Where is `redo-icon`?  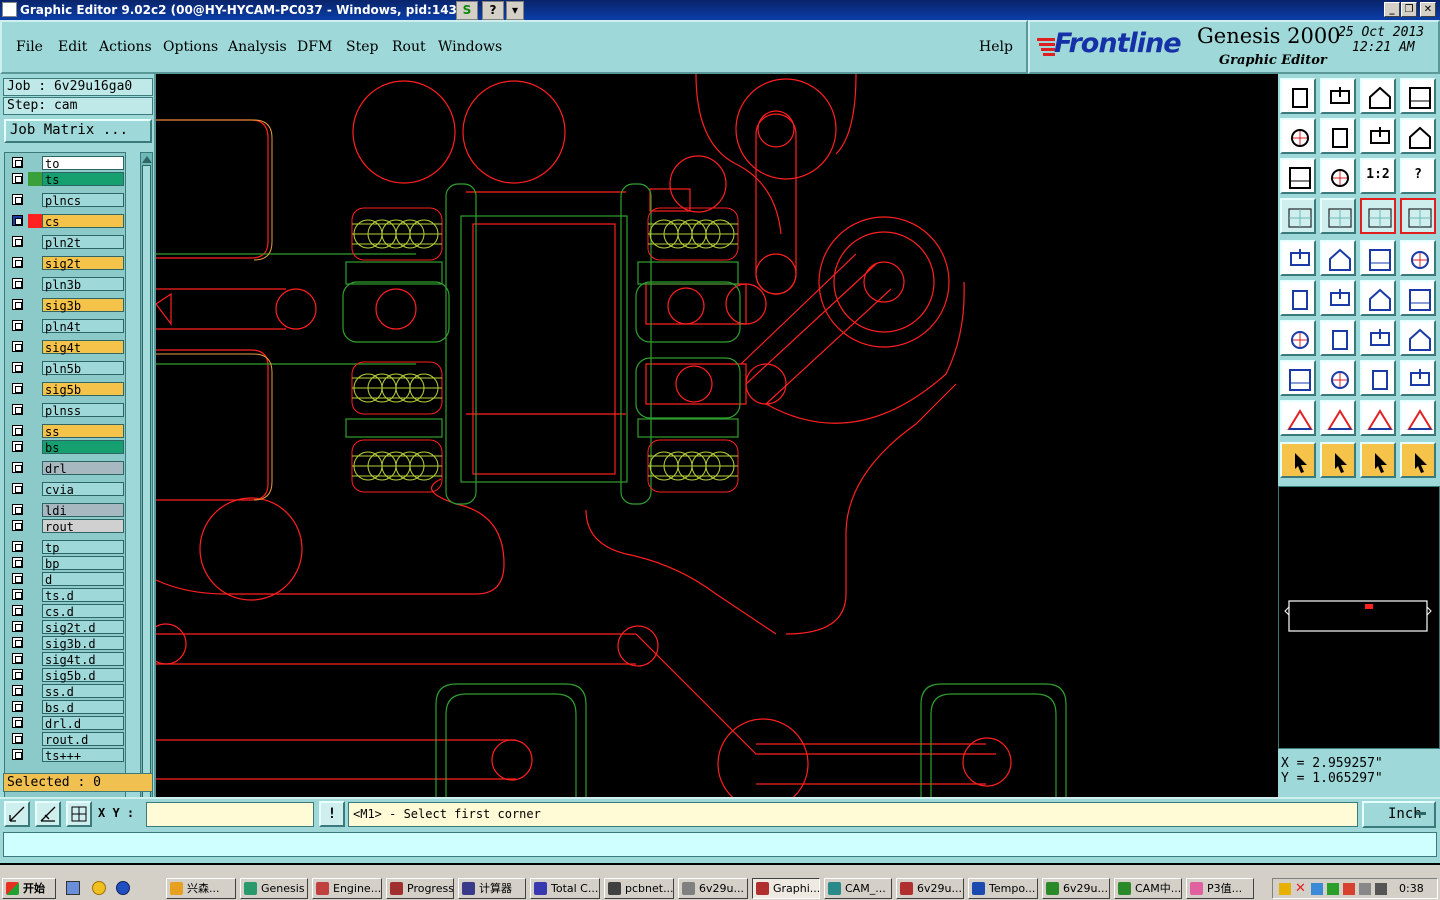 redo-icon is located at coordinates (1418, 136).